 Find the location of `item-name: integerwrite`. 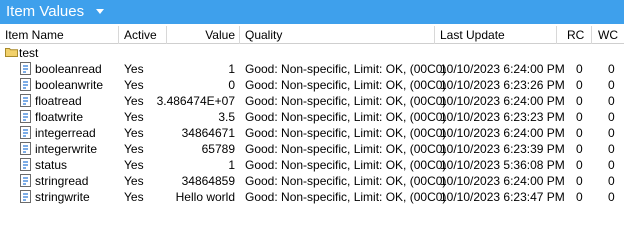

item-name: integerwrite is located at coordinates (66, 149).